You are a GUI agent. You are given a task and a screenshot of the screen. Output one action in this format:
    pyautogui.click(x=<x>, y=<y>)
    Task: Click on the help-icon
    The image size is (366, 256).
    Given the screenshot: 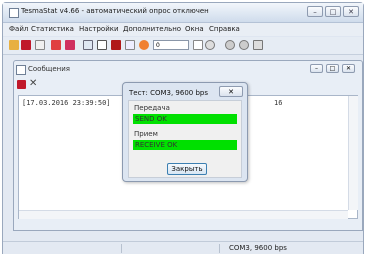 What is the action you would take?
    pyautogui.click(x=244, y=45)
    